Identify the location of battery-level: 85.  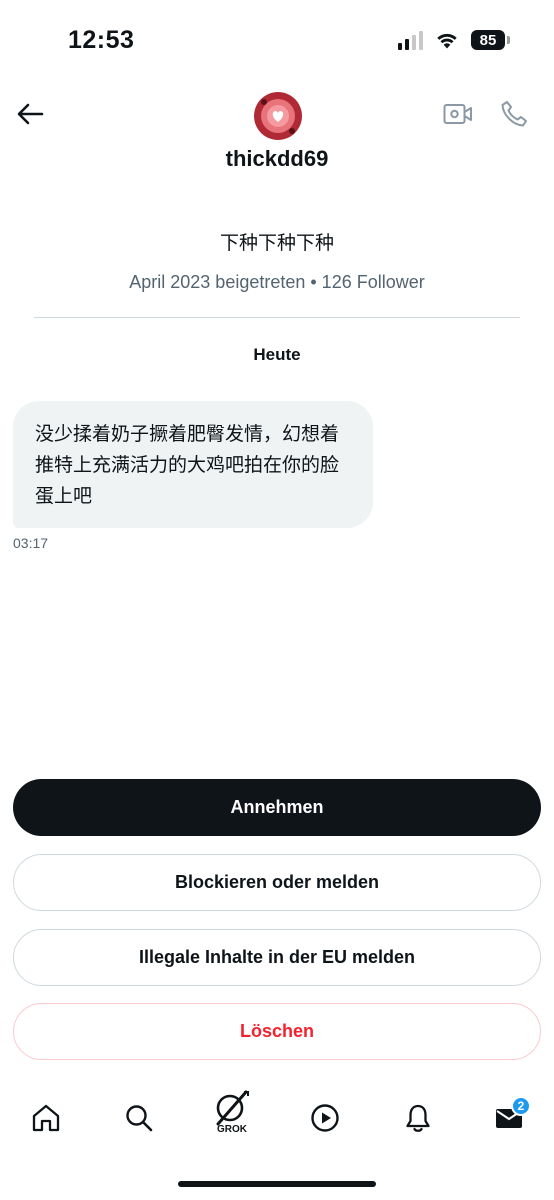
(488, 40).